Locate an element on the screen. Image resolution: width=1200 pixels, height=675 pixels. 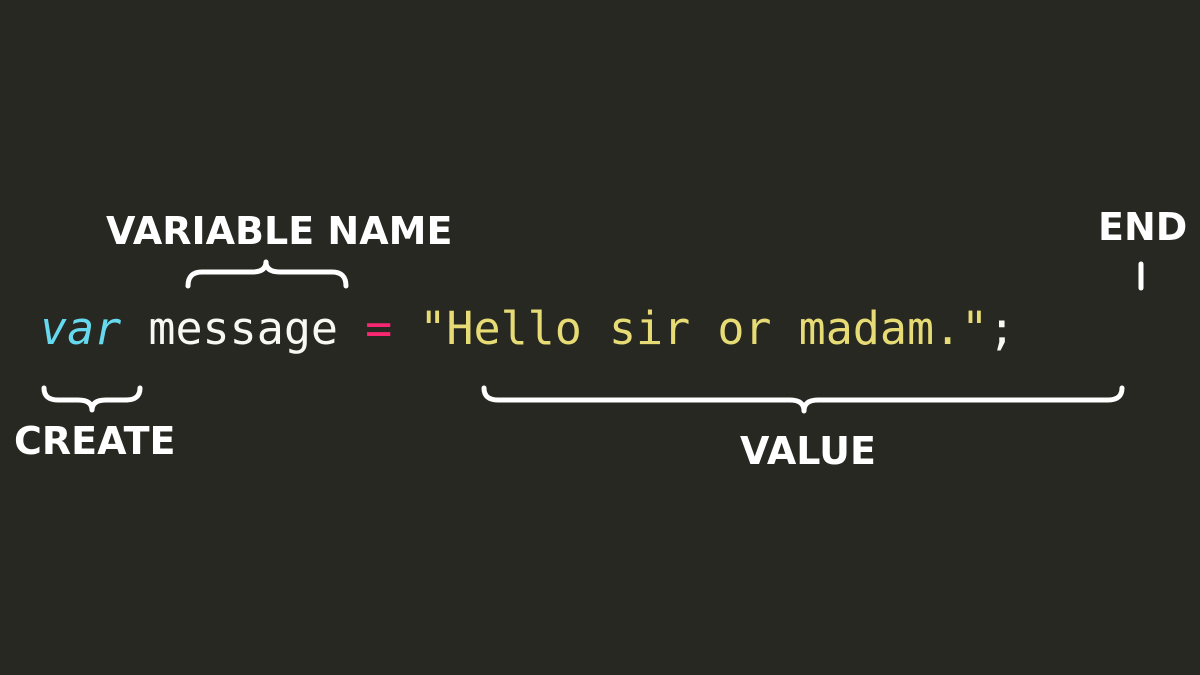
create-label: CREATE is located at coordinates (95, 441).